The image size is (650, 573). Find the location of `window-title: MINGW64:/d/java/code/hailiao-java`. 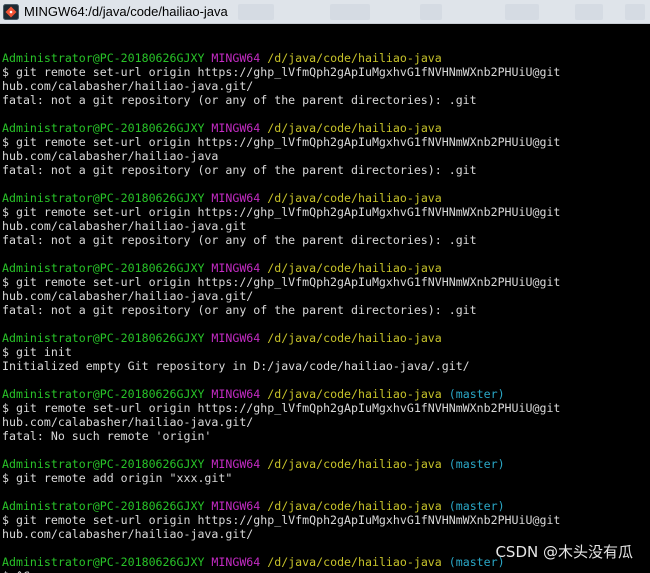

window-title: MINGW64:/d/java/code/hailiao-java is located at coordinates (126, 11).